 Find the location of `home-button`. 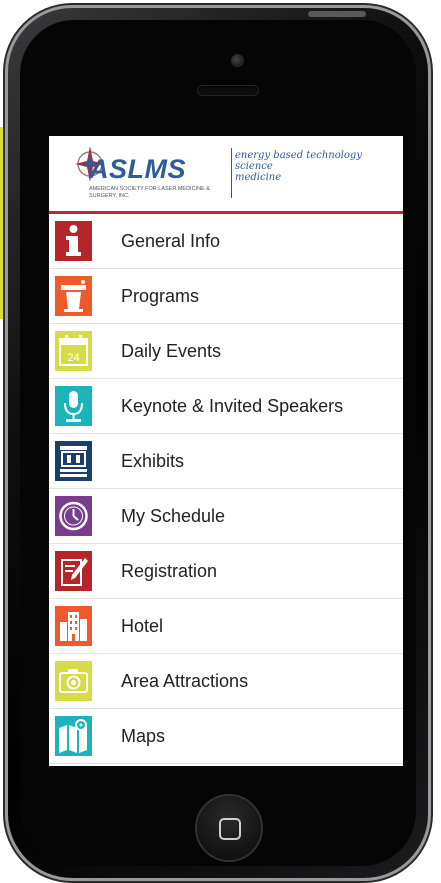

home-button is located at coordinates (229, 828).